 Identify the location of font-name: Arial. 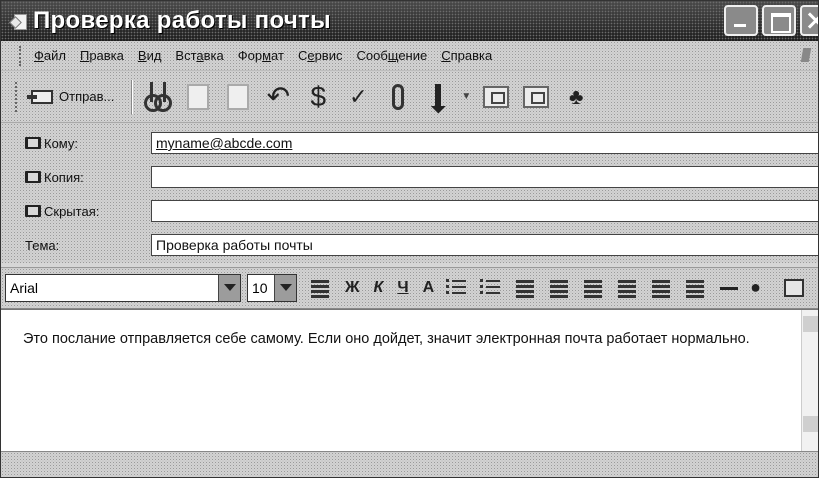
(24, 288).